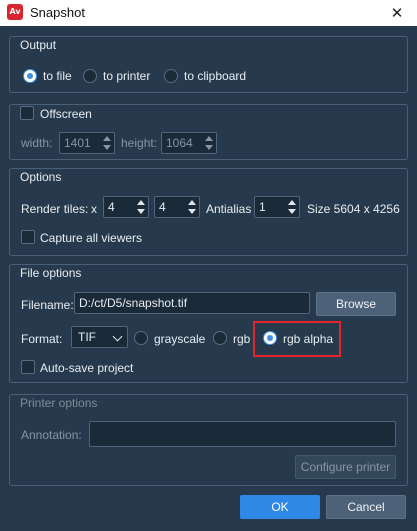  Describe the element at coordinates (94, 209) in the screenshot. I see `render-tiles-x-label: x` at that location.